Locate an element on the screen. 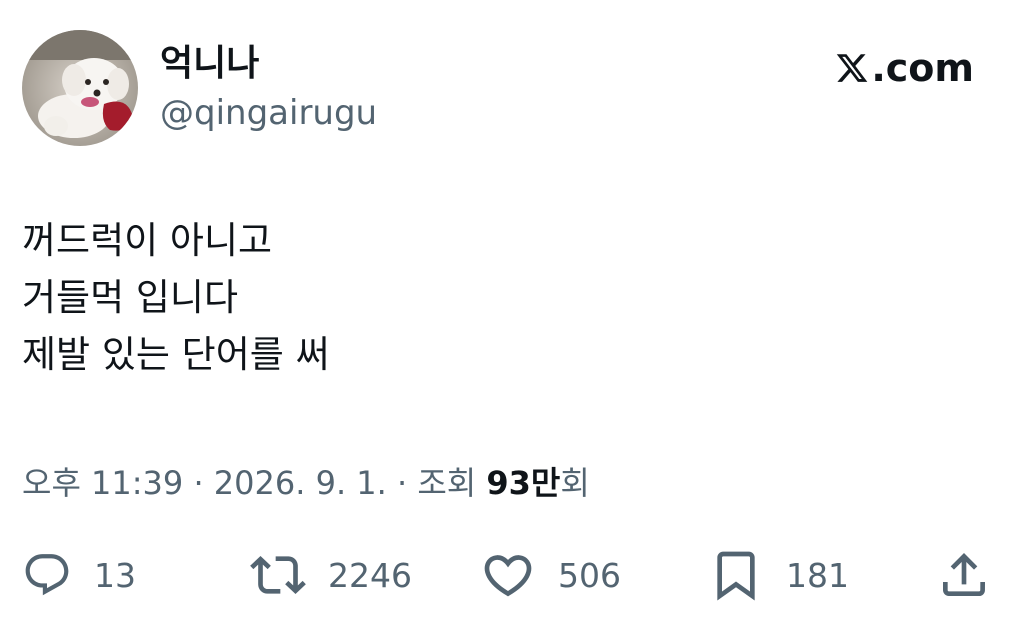  tweet-line: 꺼드럭이 아니고 is located at coordinates (147, 240).